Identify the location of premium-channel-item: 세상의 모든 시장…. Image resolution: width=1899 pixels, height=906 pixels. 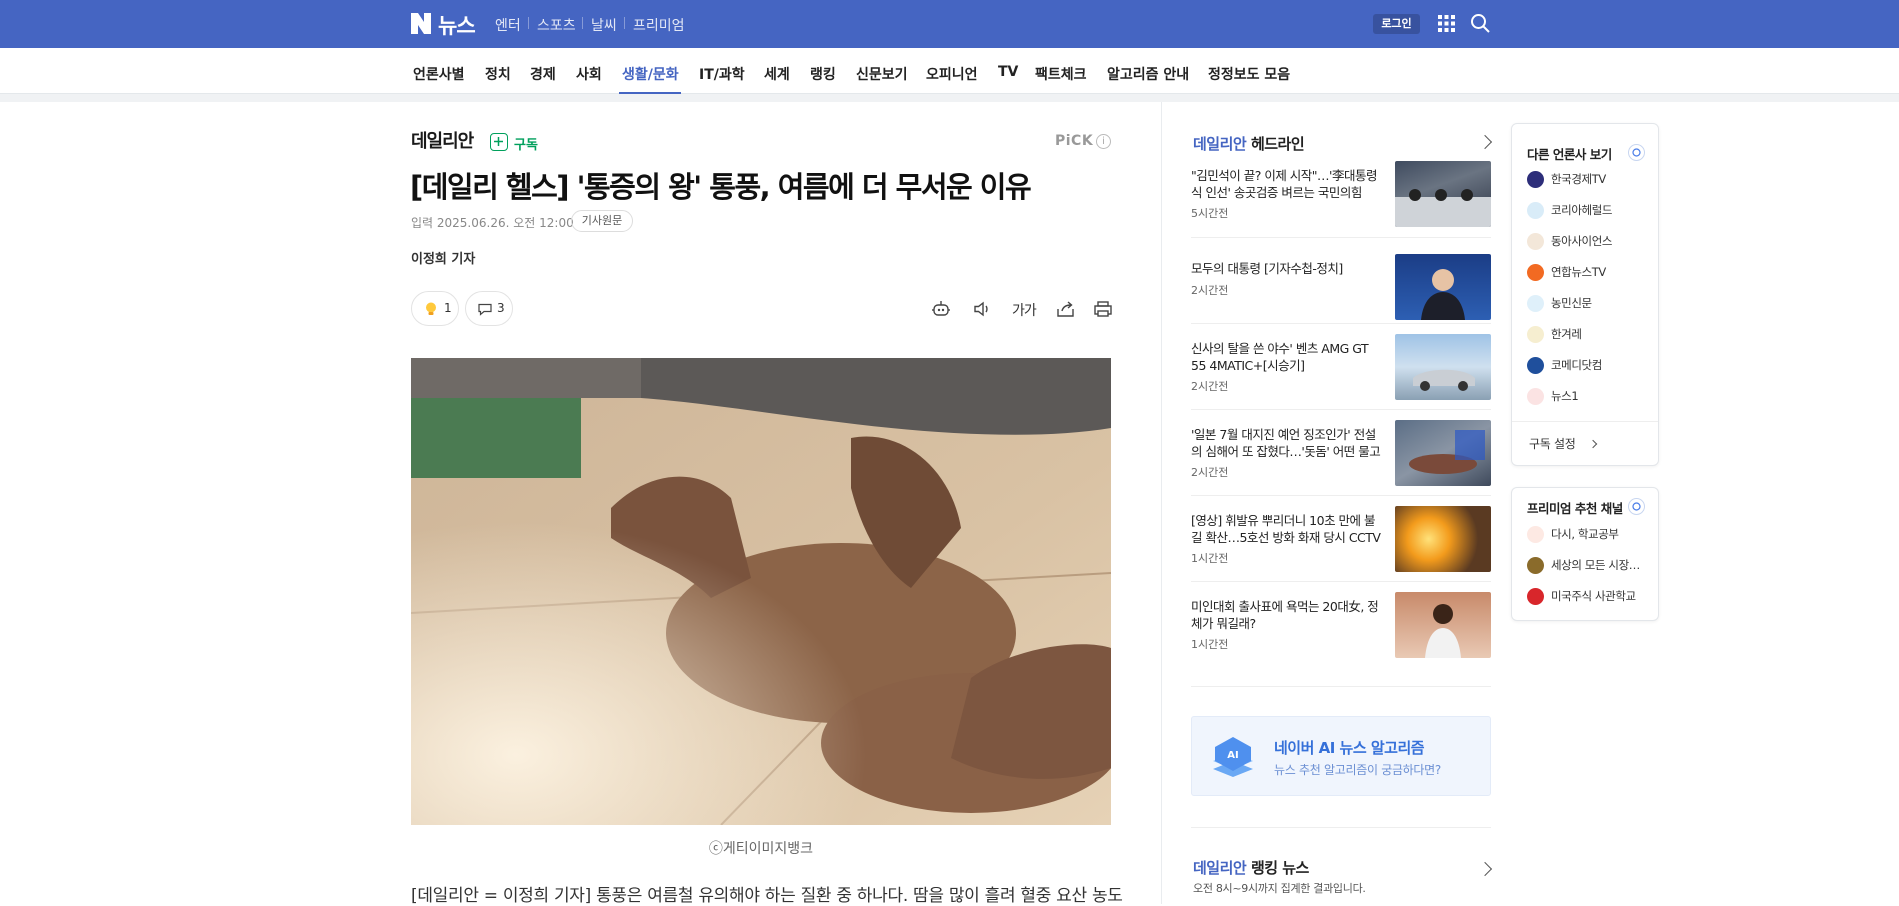
(1589, 565).